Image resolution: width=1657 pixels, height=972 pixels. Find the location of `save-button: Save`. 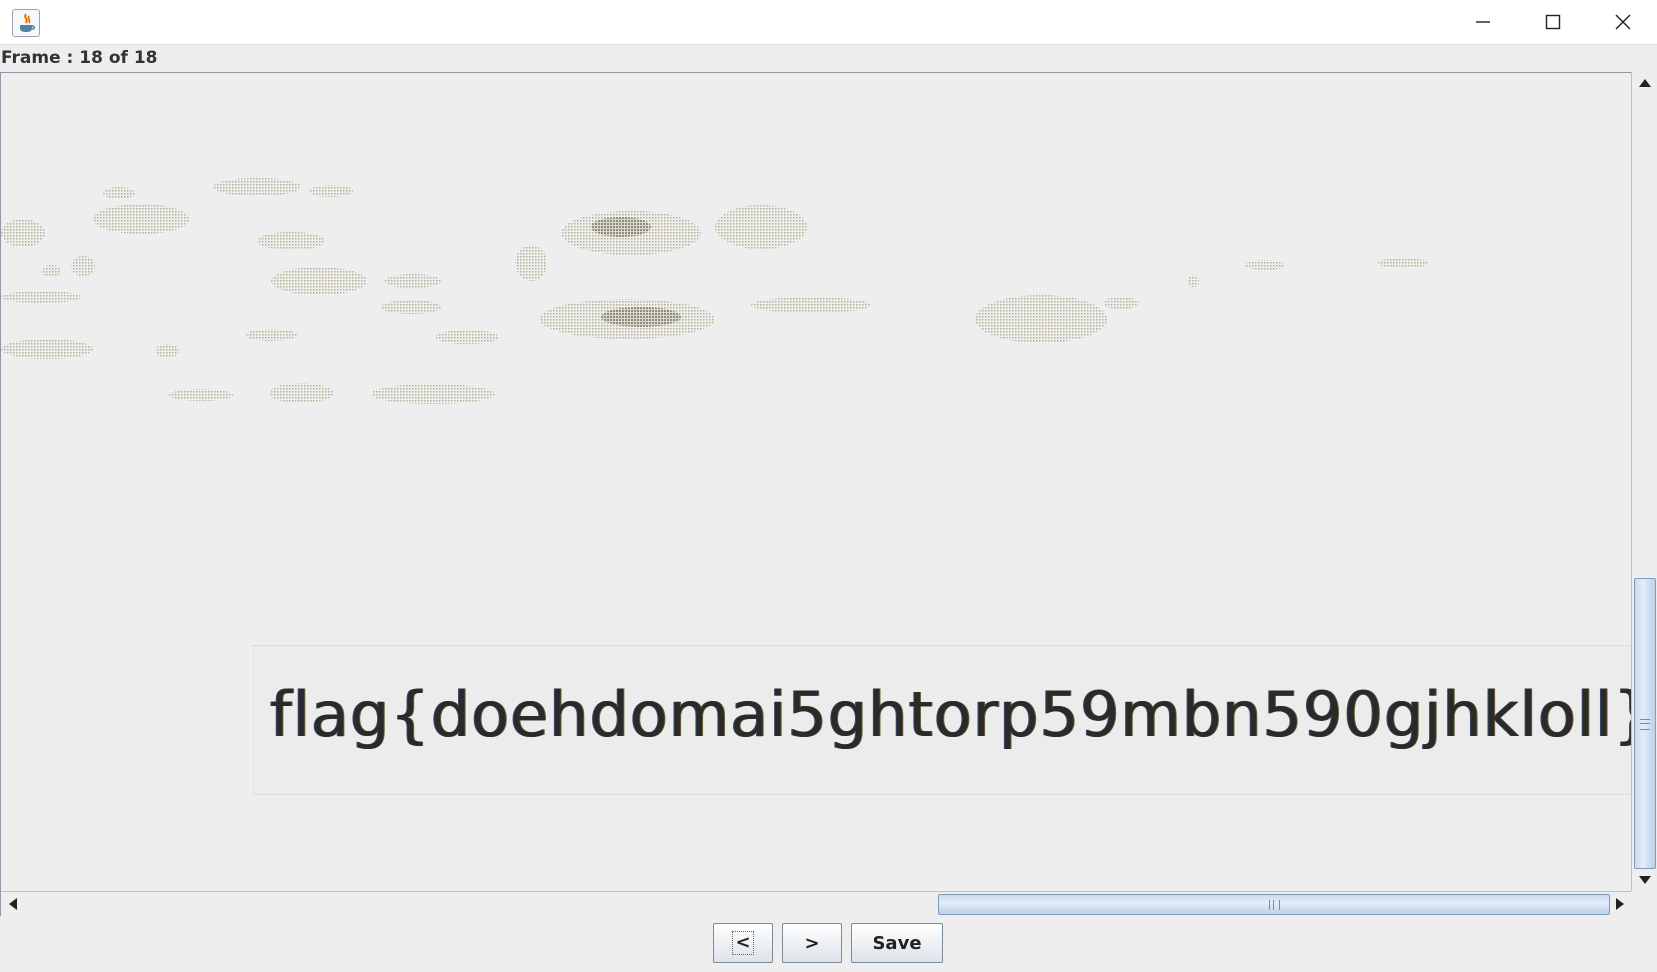

save-button: Save is located at coordinates (897, 943).